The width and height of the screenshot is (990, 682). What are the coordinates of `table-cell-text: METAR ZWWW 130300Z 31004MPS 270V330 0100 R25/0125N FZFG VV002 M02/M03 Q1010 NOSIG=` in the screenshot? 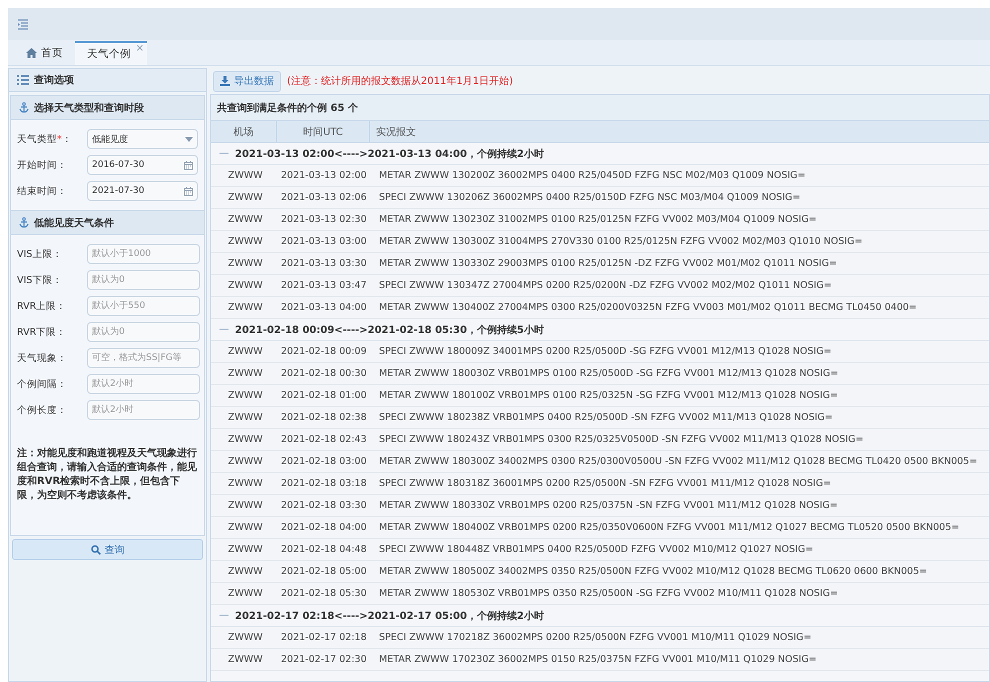 It's located at (621, 241).